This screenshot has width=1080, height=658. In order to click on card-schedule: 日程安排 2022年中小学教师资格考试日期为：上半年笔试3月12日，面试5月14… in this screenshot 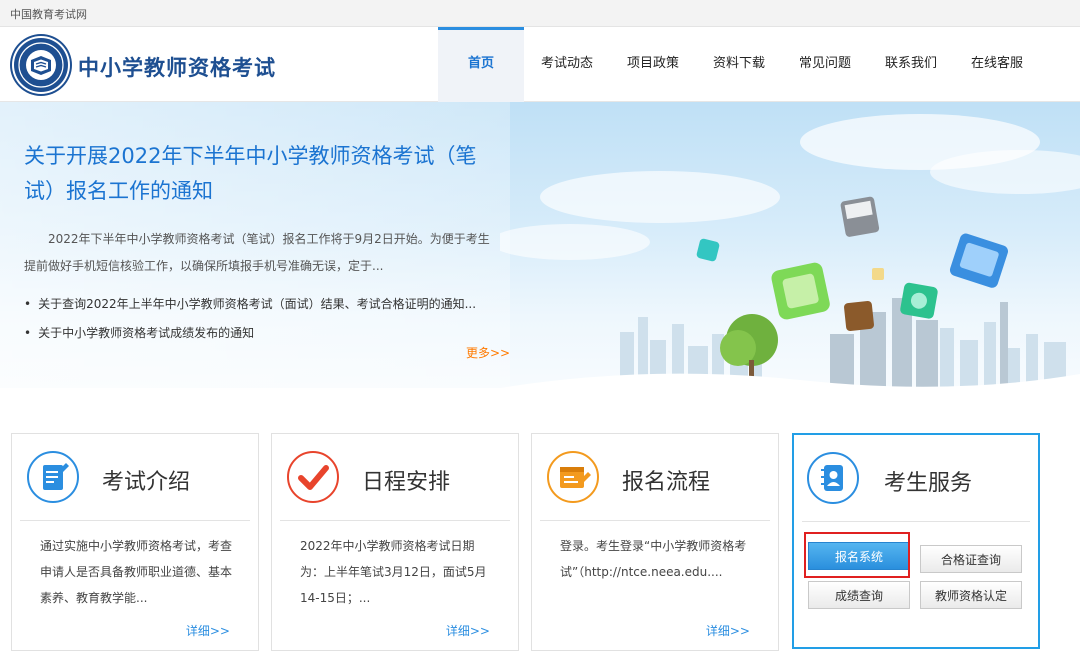, I will do `click(395, 542)`.